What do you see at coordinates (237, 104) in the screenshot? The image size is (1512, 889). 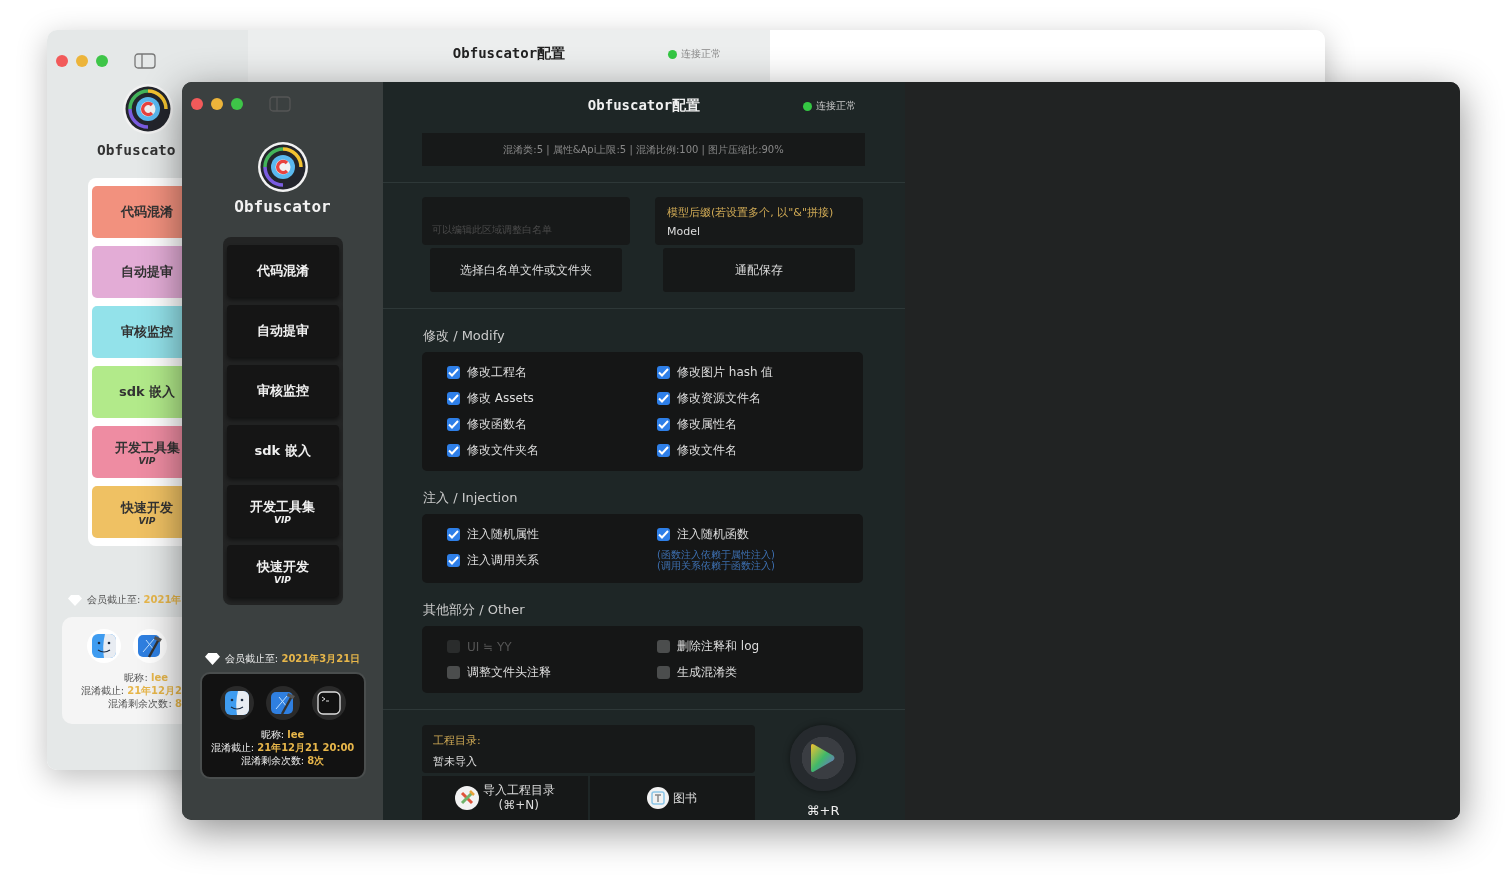 I see `zoom-button` at bounding box center [237, 104].